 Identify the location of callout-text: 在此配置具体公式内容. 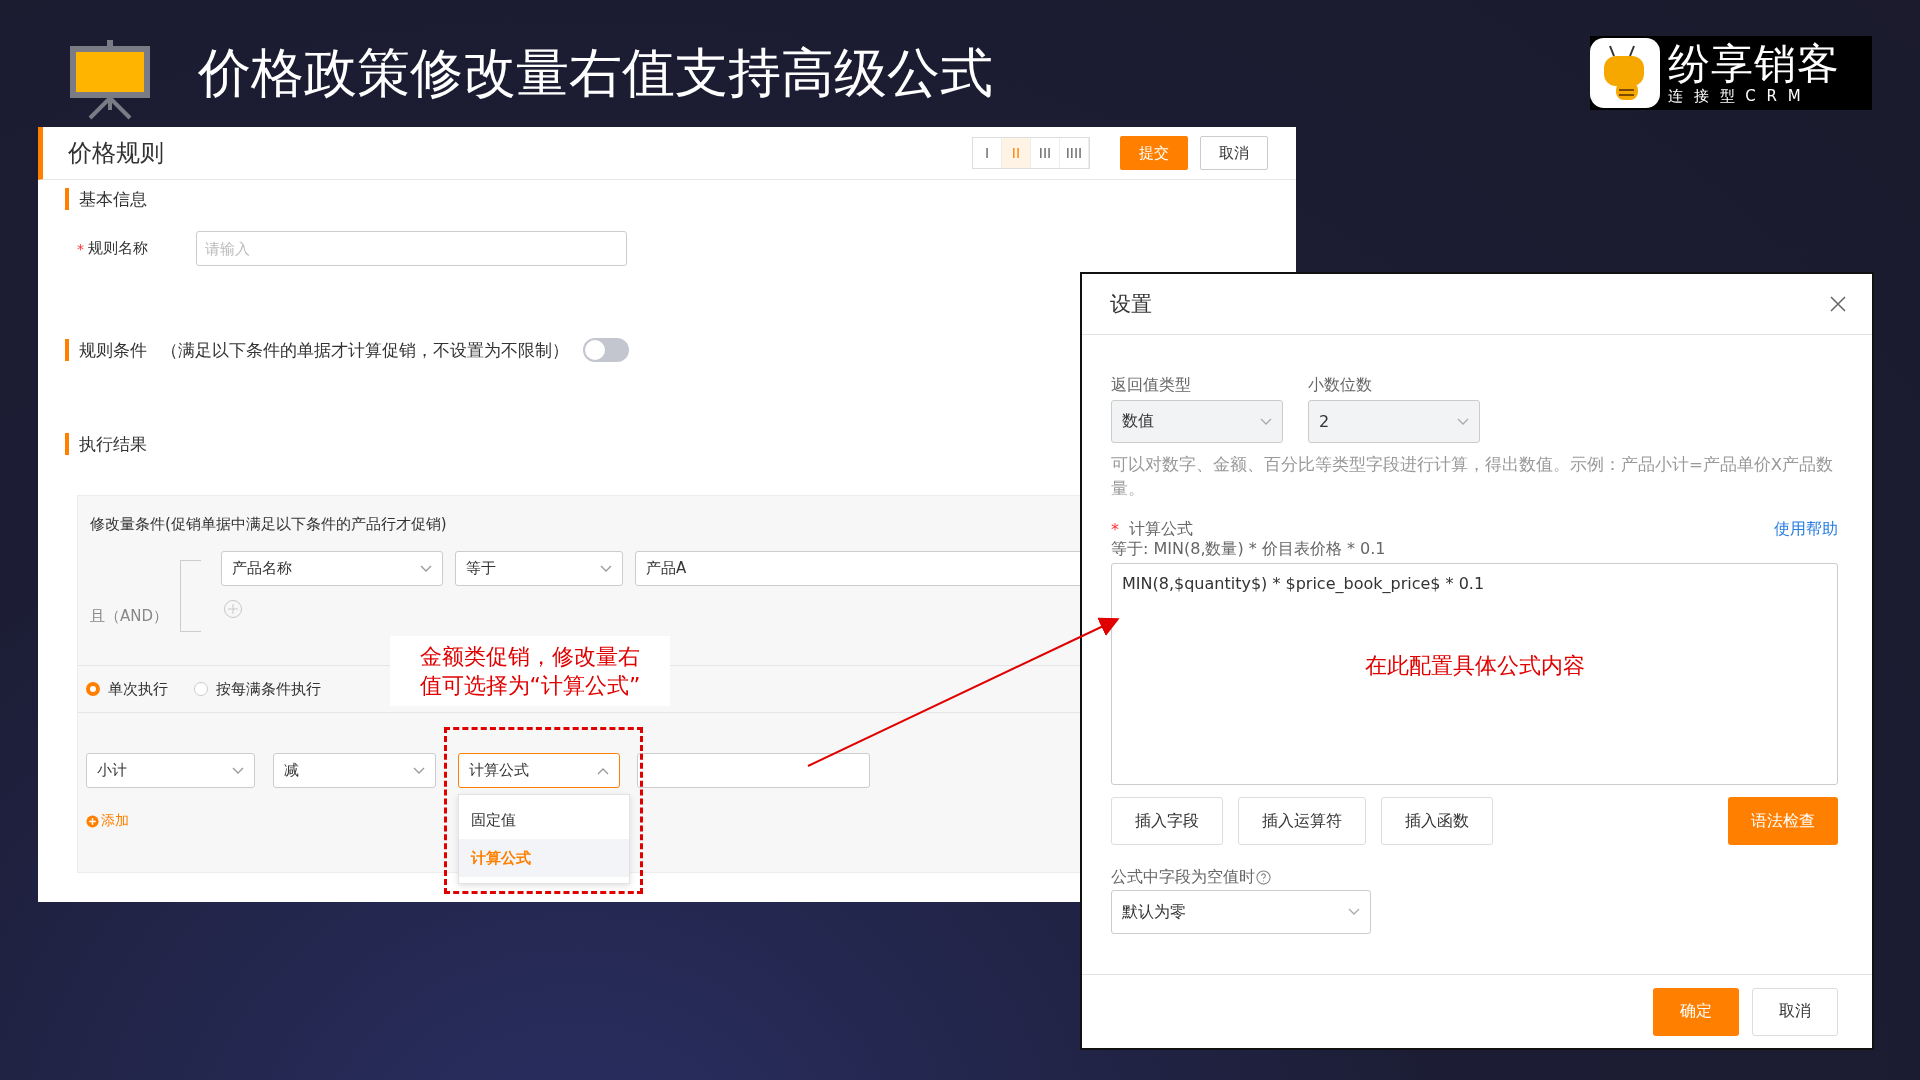
(1474, 666).